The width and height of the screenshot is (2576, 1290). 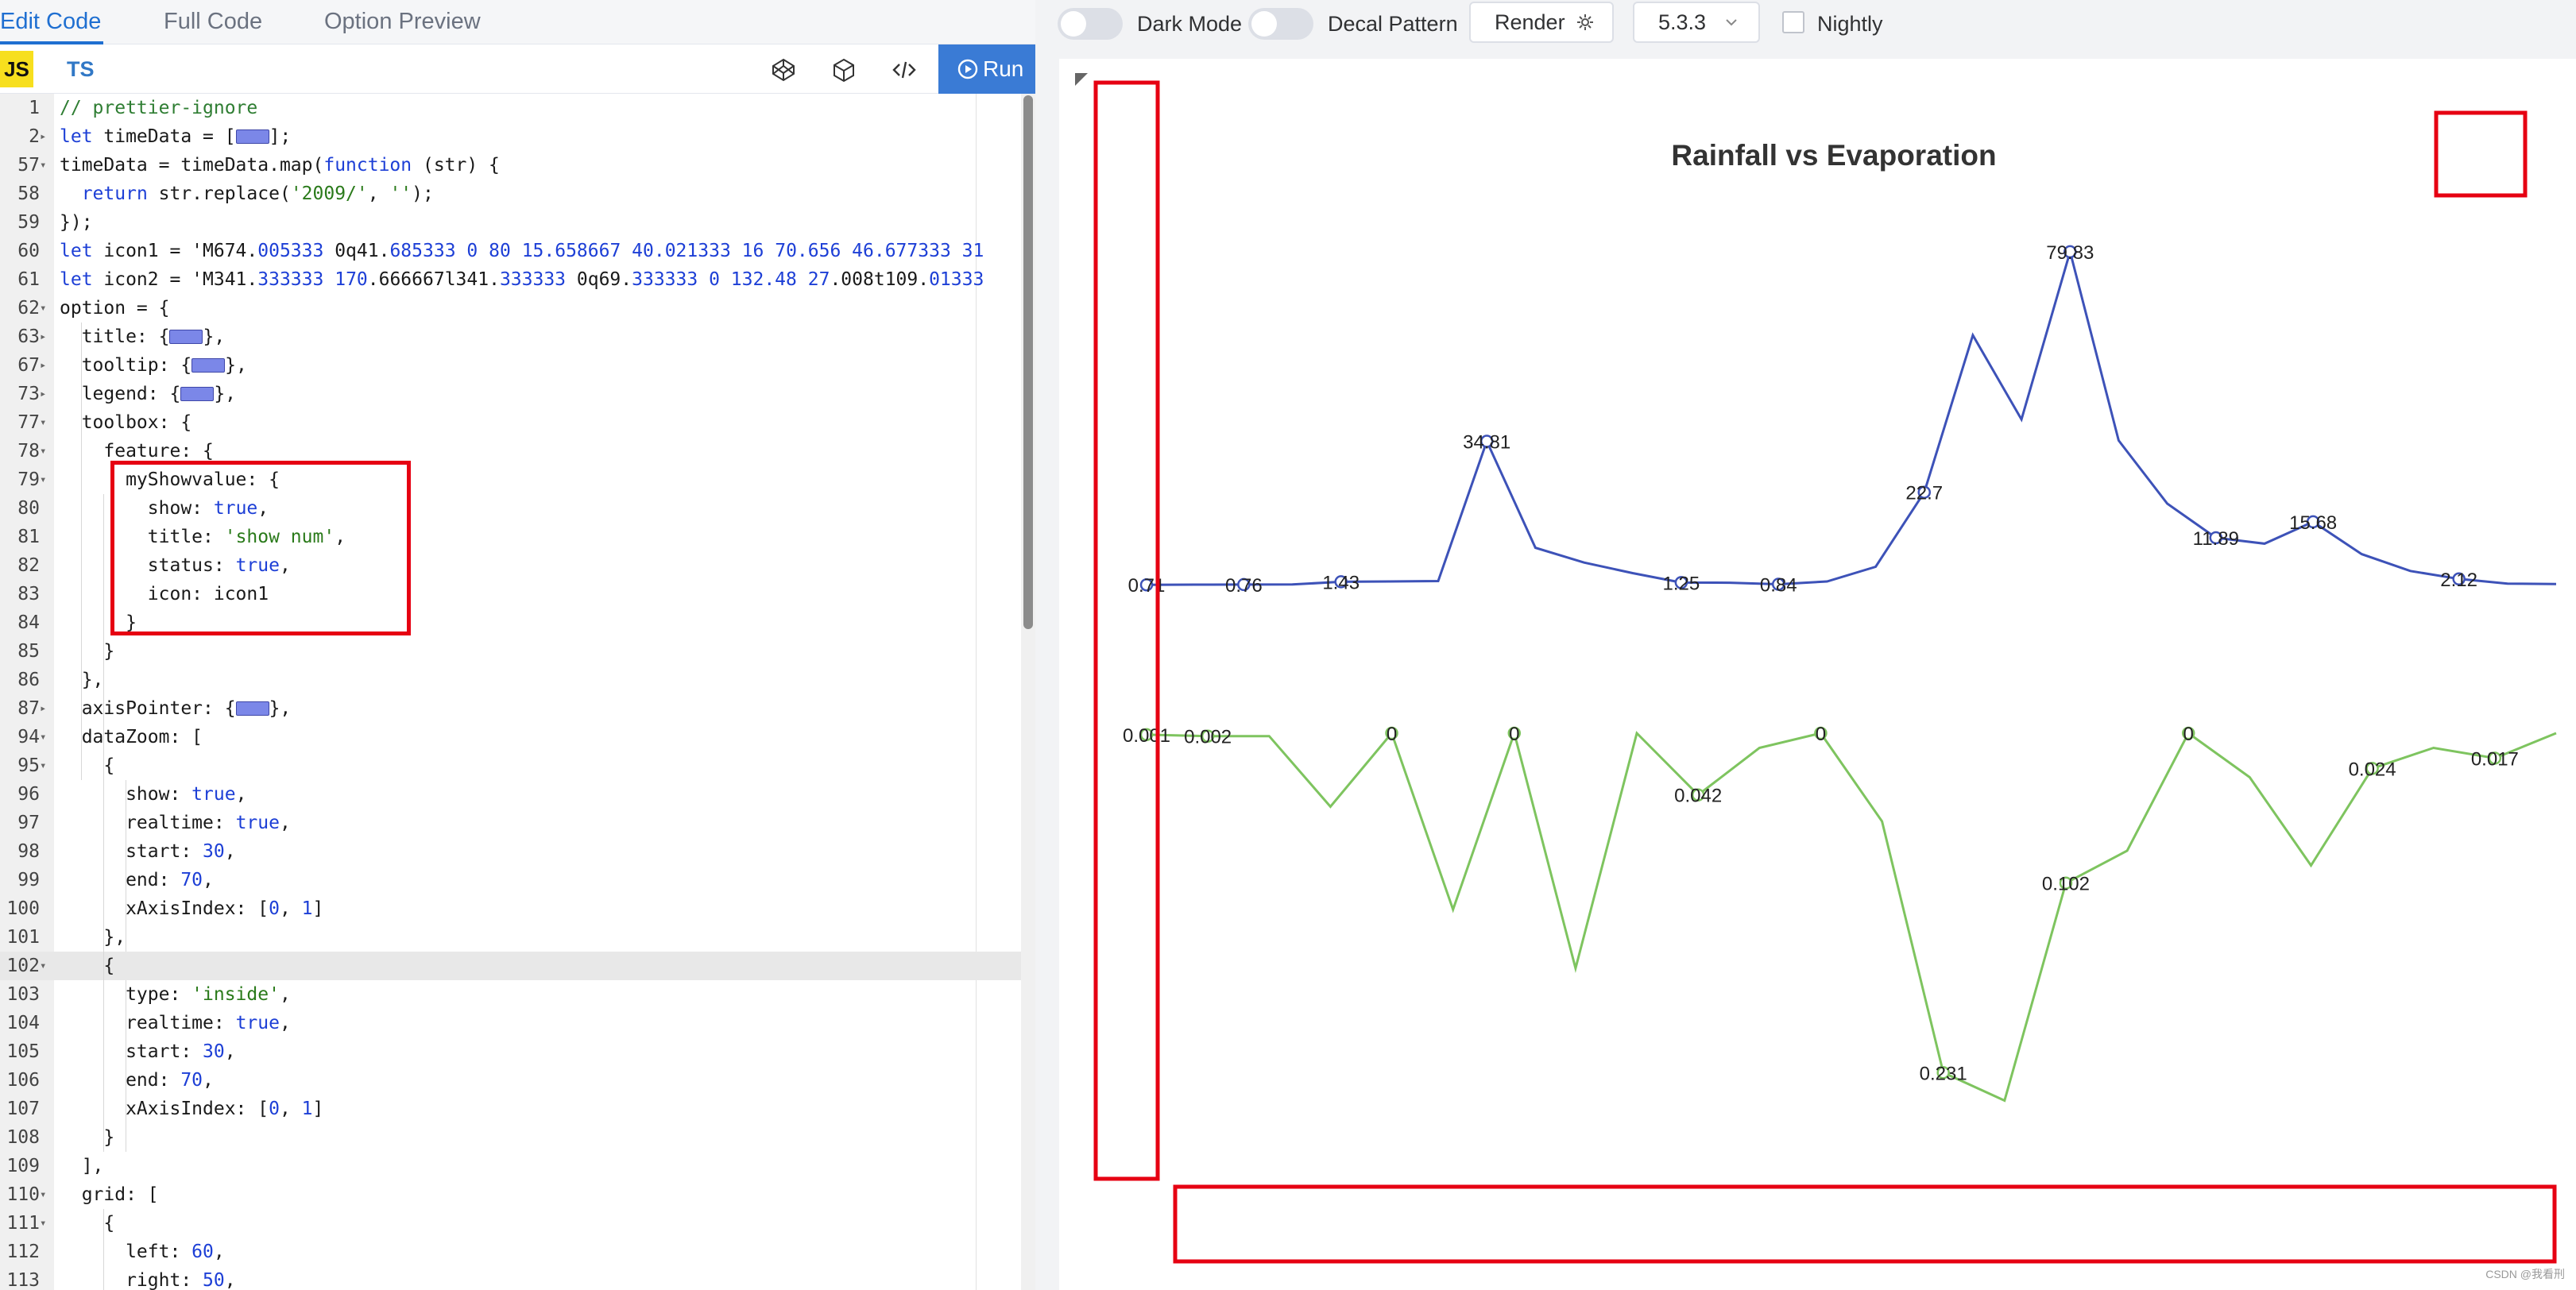 I want to click on code-line: 106 end: 70,, so click(x=510, y=1080).